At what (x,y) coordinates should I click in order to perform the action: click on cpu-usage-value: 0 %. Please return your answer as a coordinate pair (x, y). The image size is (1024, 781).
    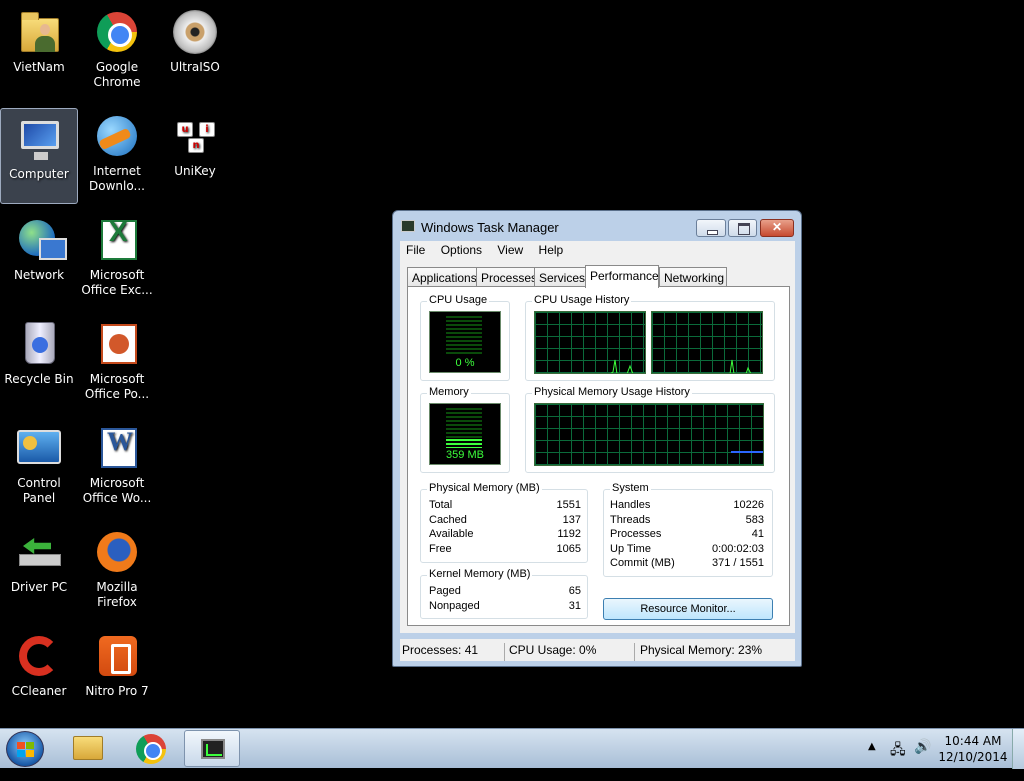
    Looking at the image, I should click on (465, 363).